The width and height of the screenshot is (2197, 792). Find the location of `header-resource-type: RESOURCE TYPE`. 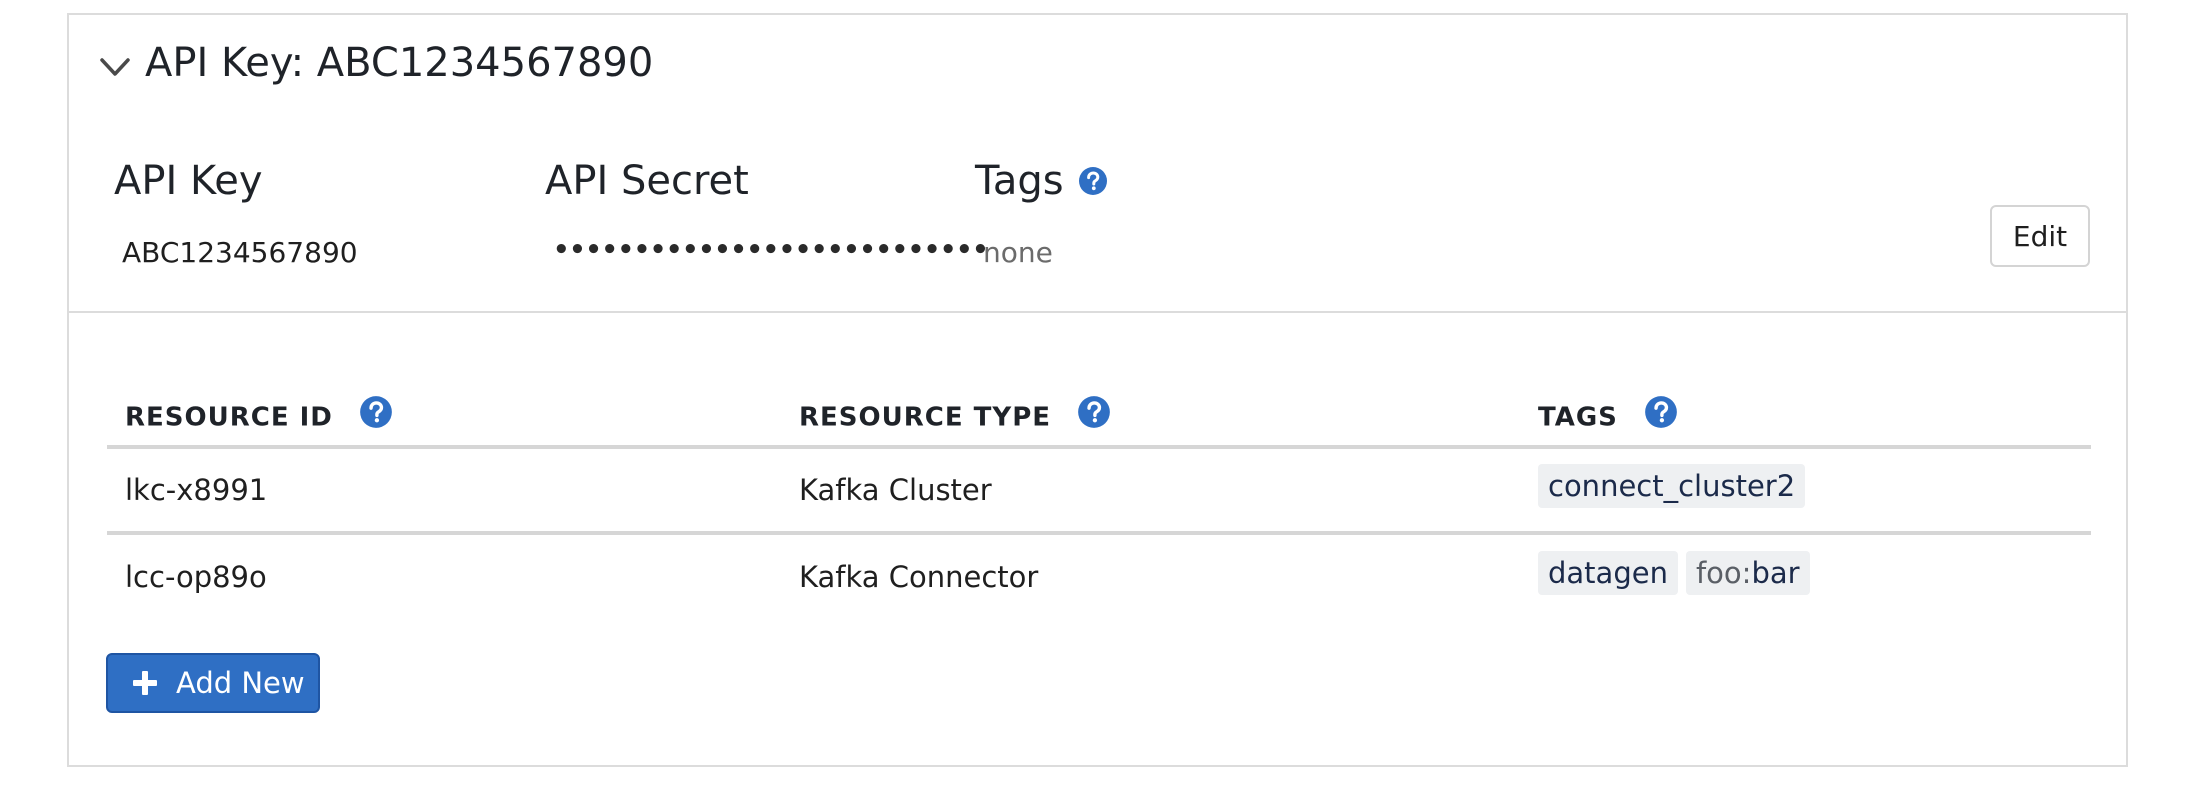

header-resource-type: RESOURCE TYPE is located at coordinates (1150, 412).